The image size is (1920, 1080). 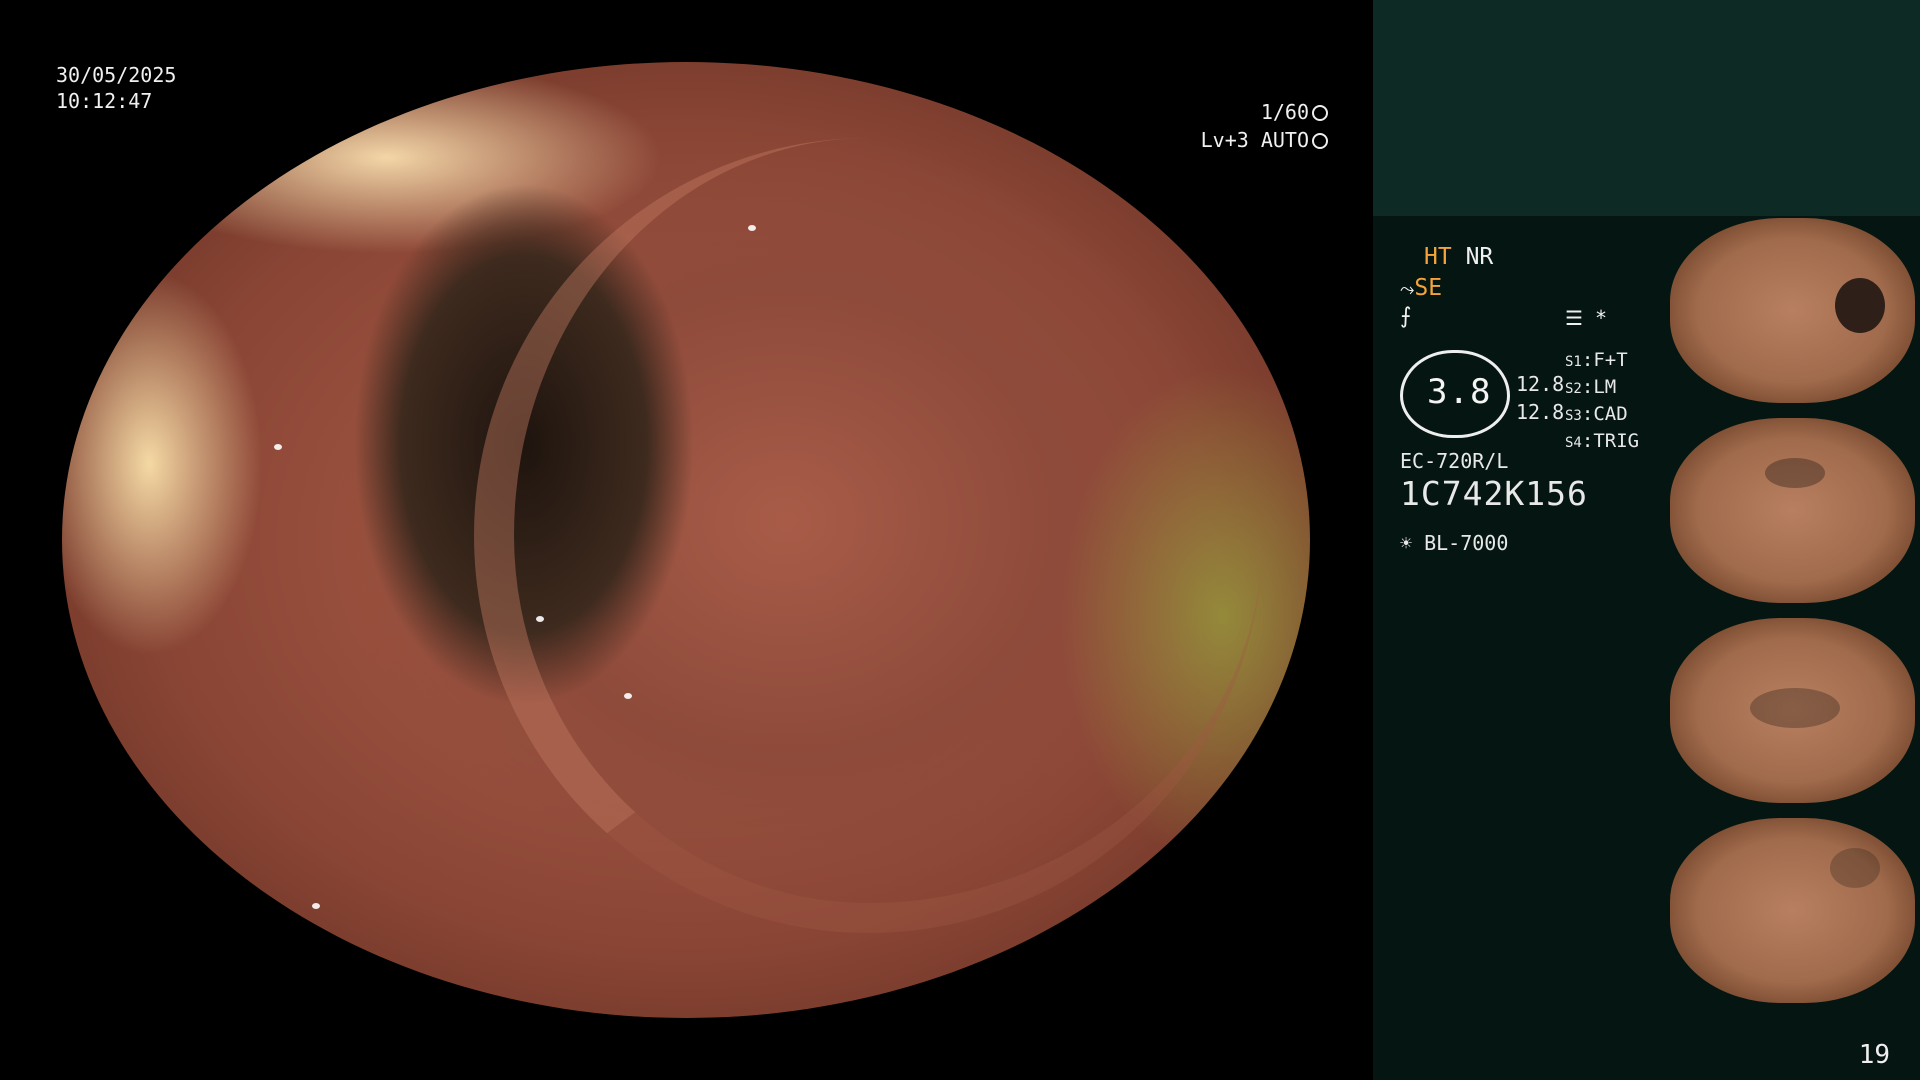 What do you see at coordinates (116, 88) in the screenshot?
I see `timestamp: 30/05/2025 10:12:47` at bounding box center [116, 88].